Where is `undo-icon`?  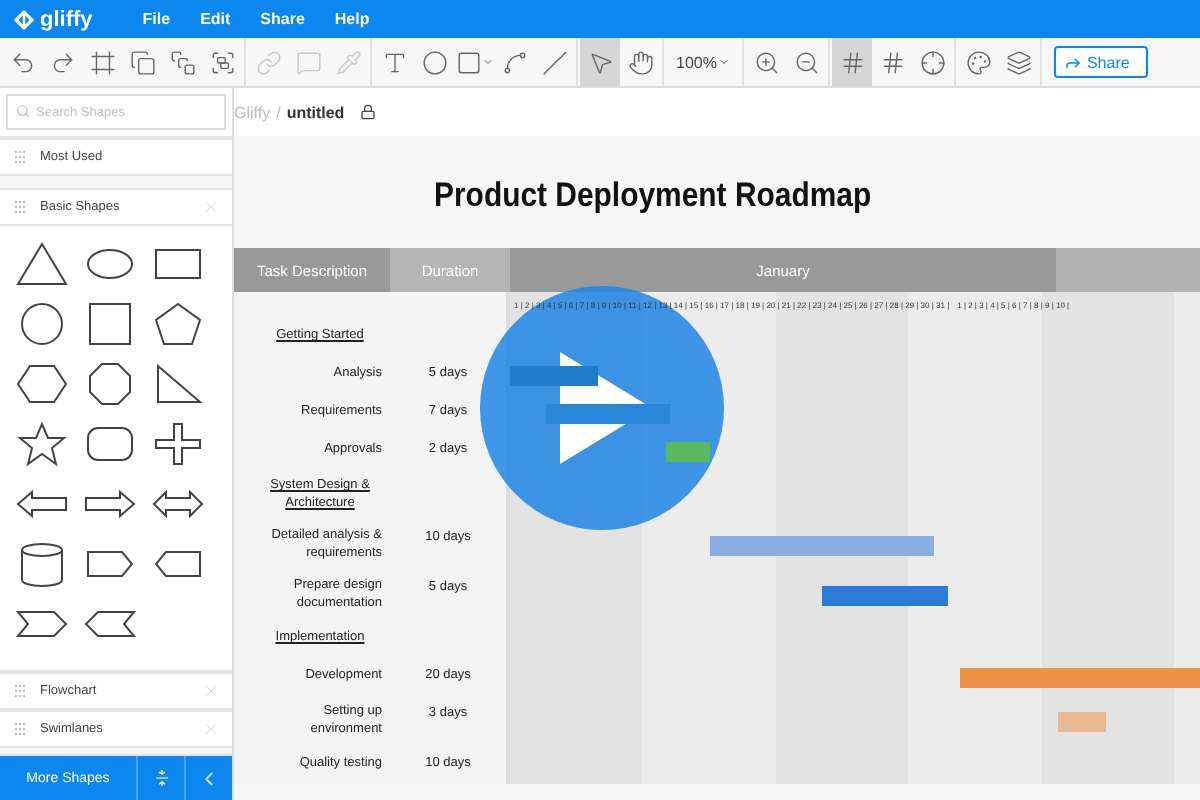
undo-icon is located at coordinates (22, 62).